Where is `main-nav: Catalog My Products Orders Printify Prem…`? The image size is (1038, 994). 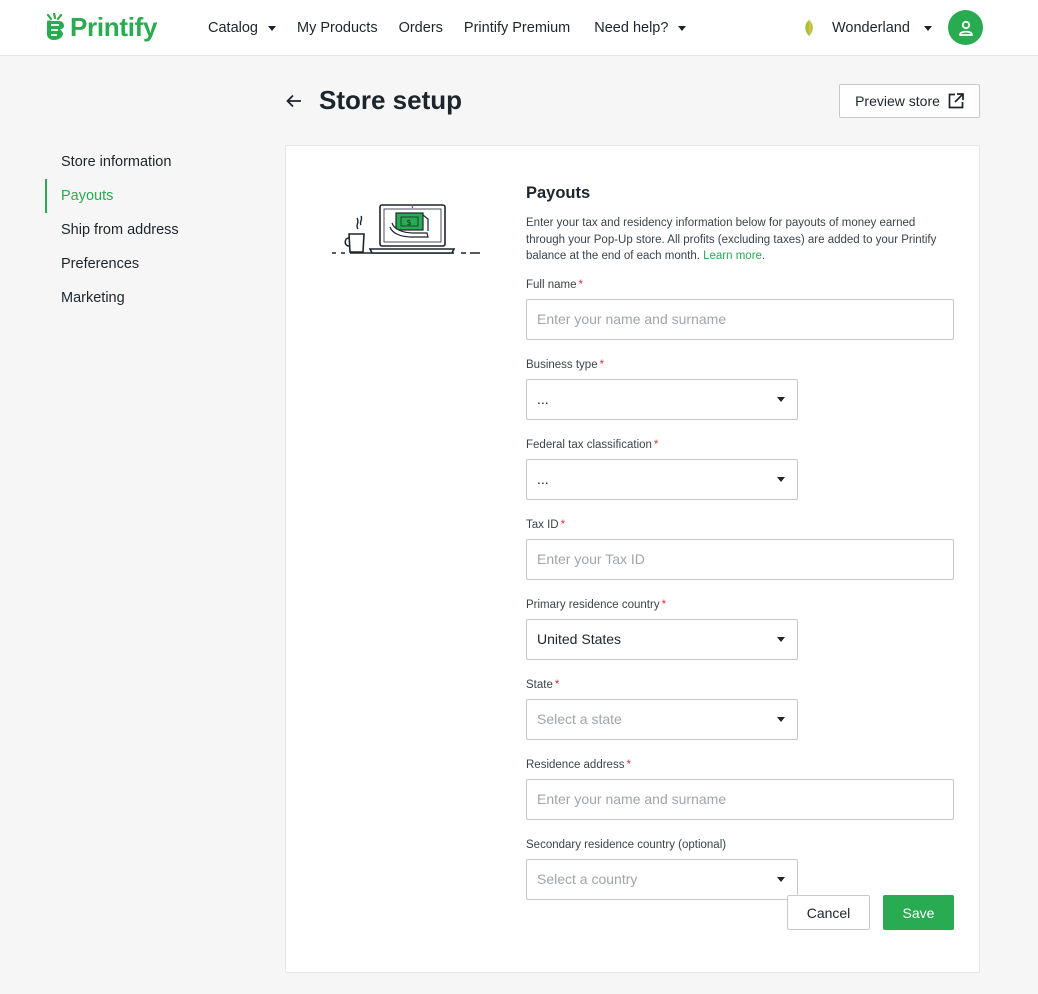 main-nav: Catalog My Products Orders Printify Prem… is located at coordinates (457, 28).